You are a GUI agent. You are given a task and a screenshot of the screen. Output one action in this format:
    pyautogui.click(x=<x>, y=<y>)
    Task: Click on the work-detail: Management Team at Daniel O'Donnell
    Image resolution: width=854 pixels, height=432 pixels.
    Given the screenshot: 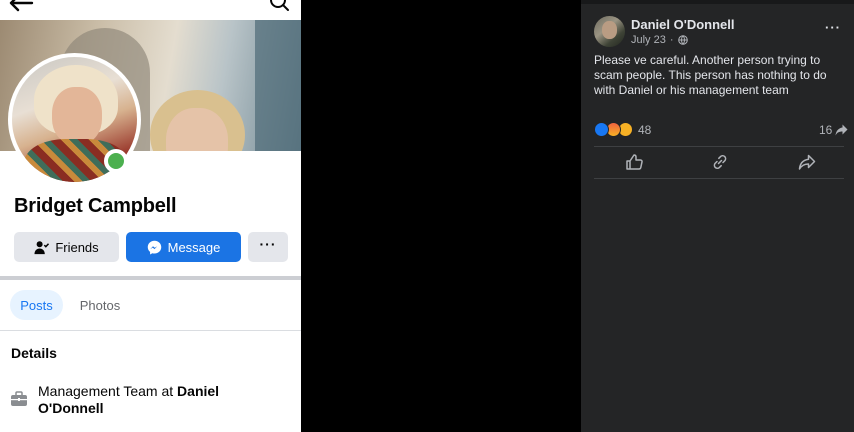 What is the action you would take?
    pyautogui.click(x=148, y=400)
    